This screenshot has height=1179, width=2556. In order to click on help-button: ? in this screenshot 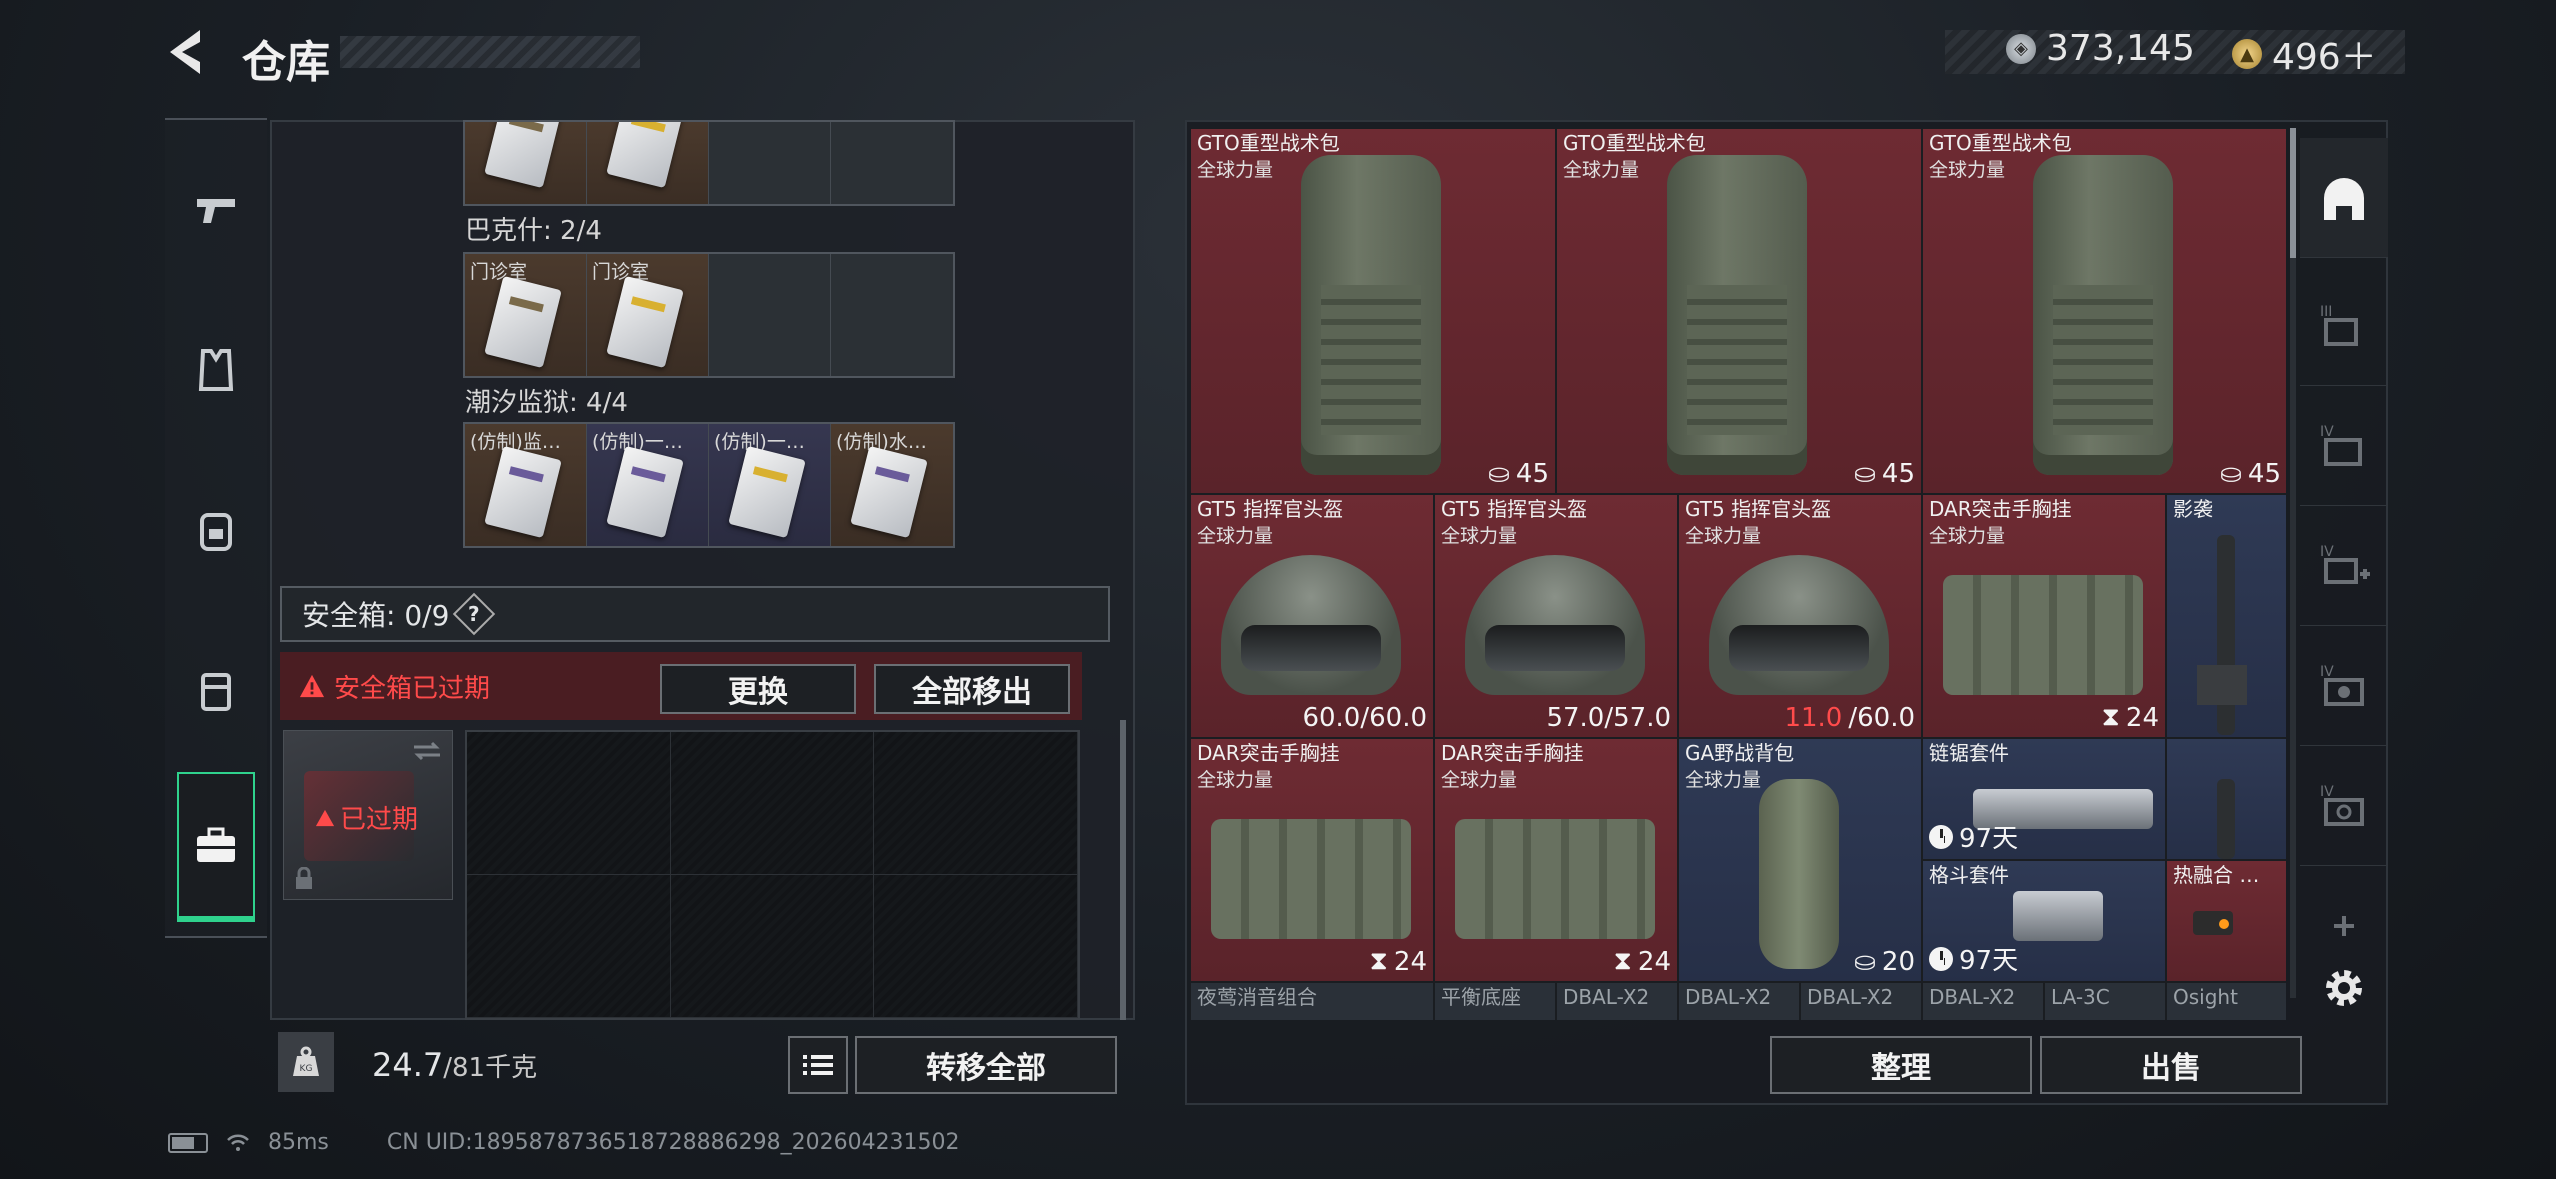, I will do `click(474, 614)`.